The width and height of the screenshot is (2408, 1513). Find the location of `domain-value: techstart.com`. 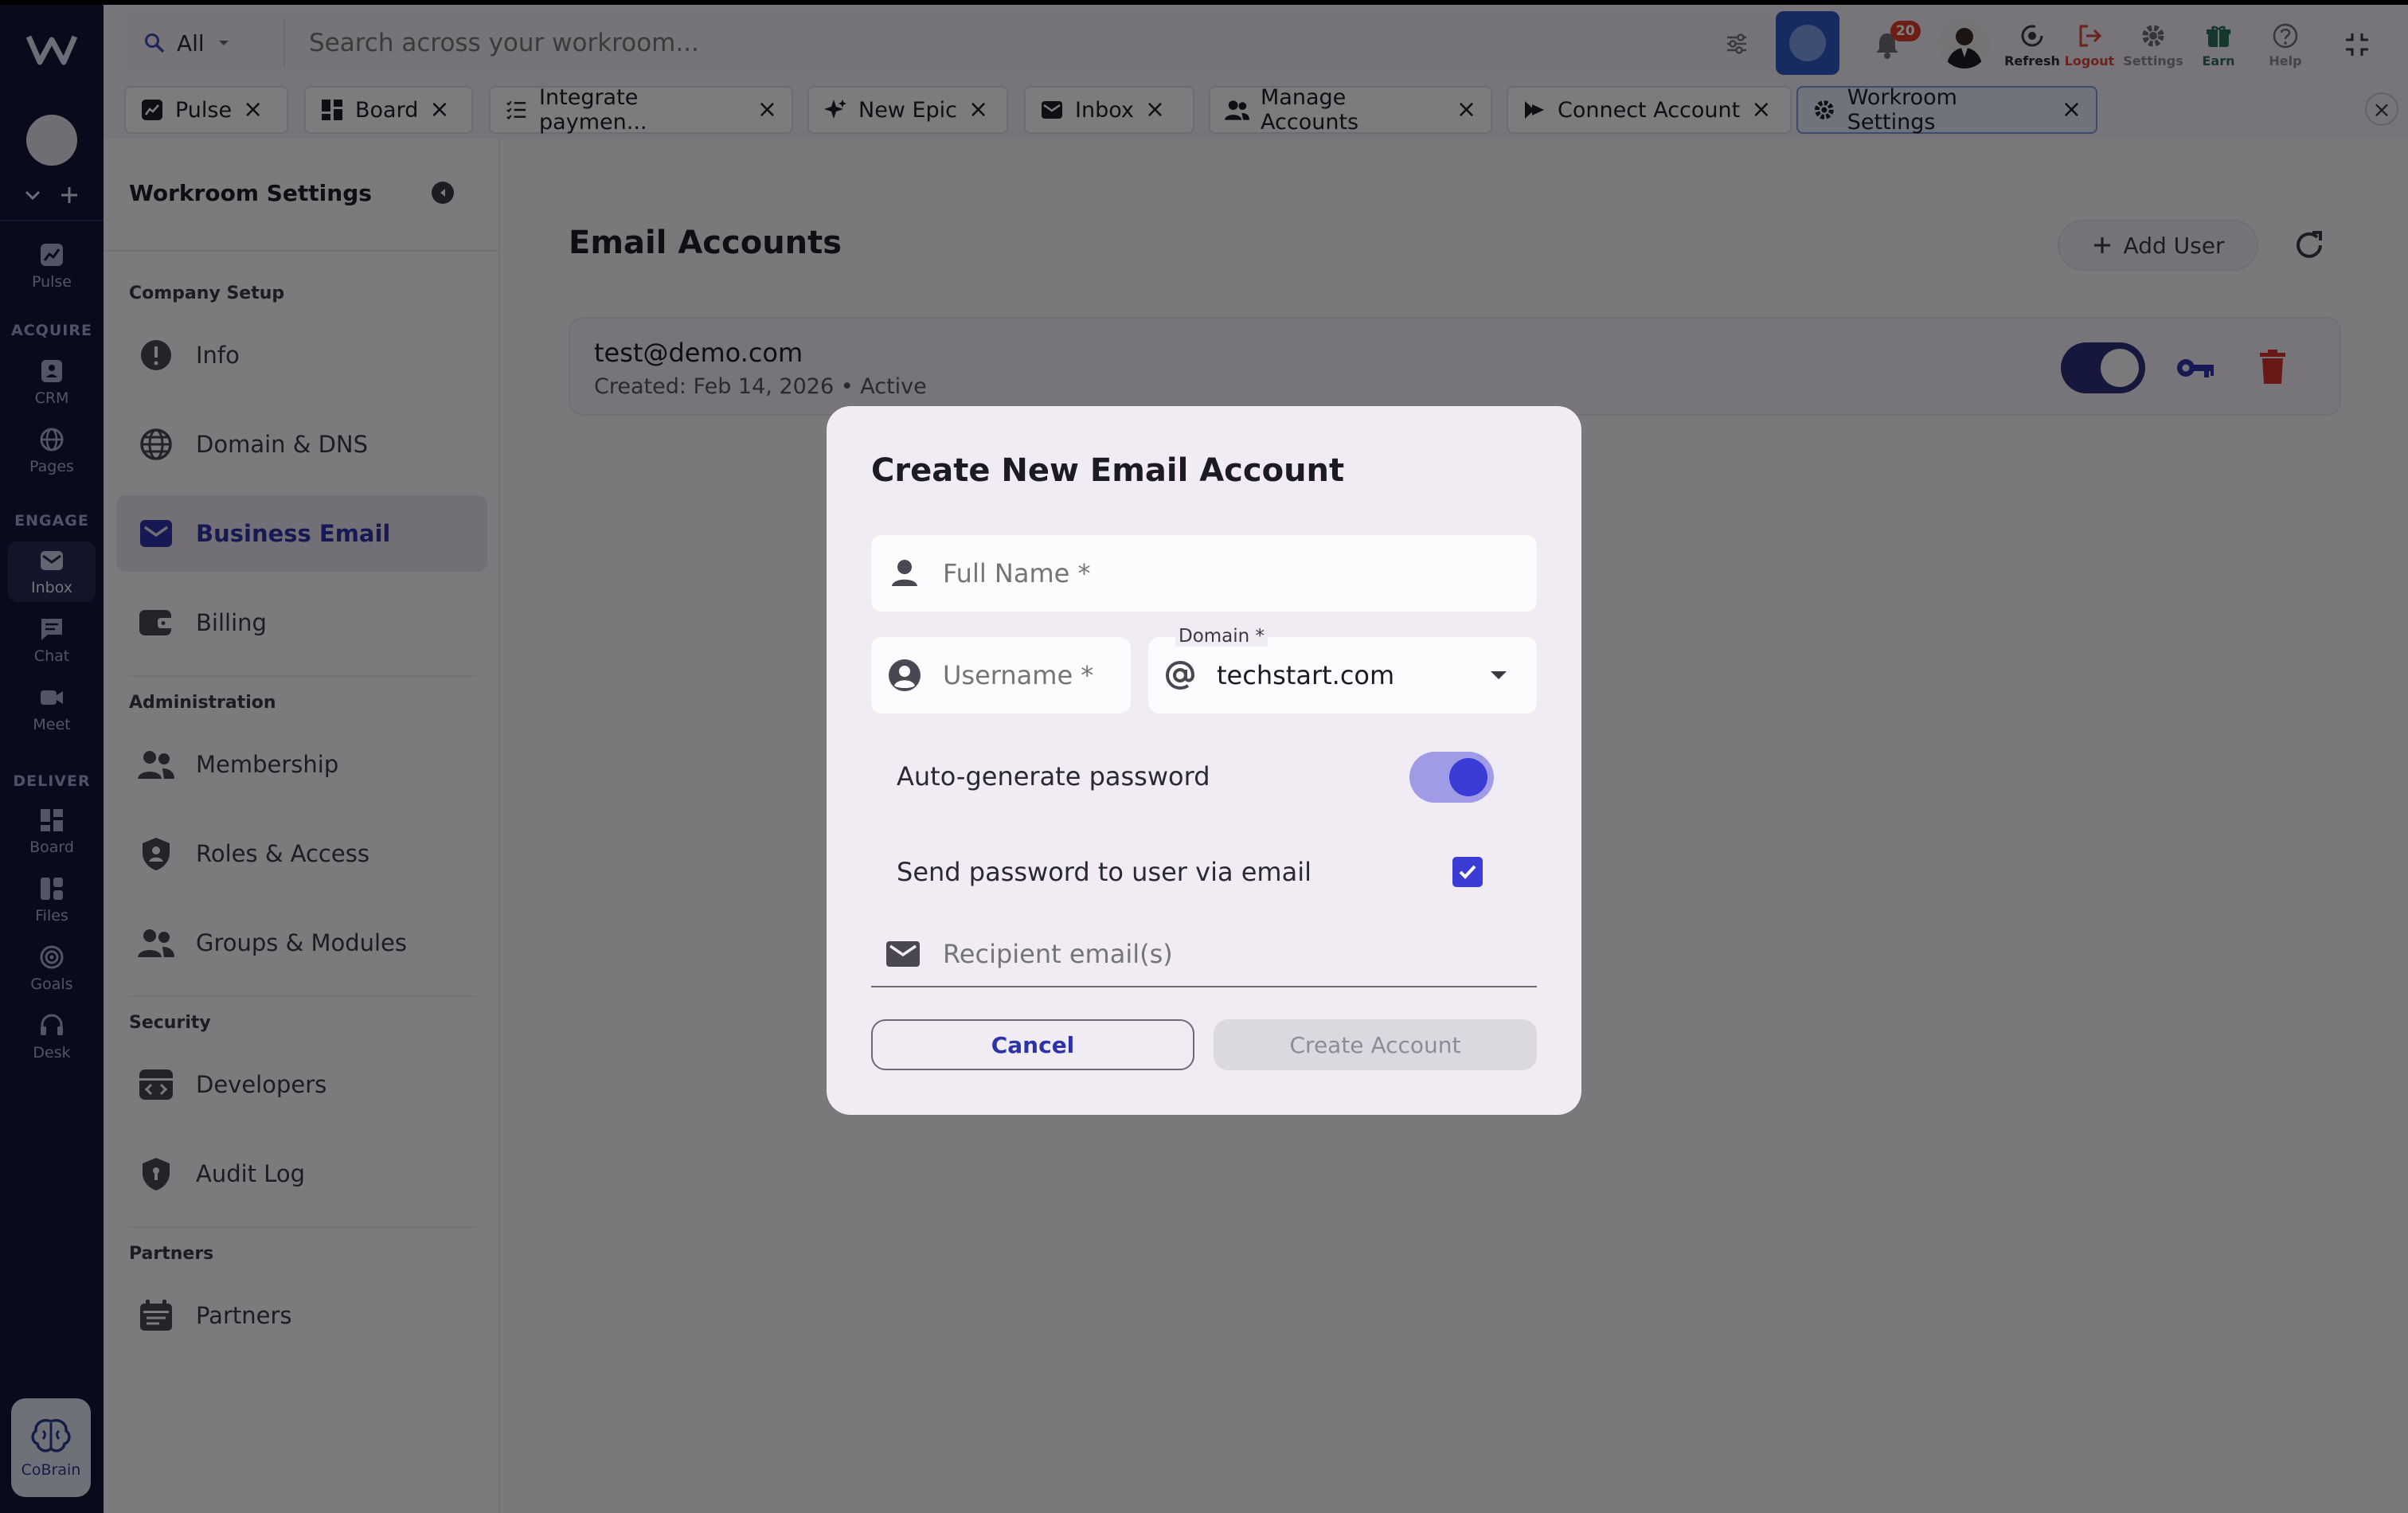

domain-value: techstart.com is located at coordinates (1306, 675).